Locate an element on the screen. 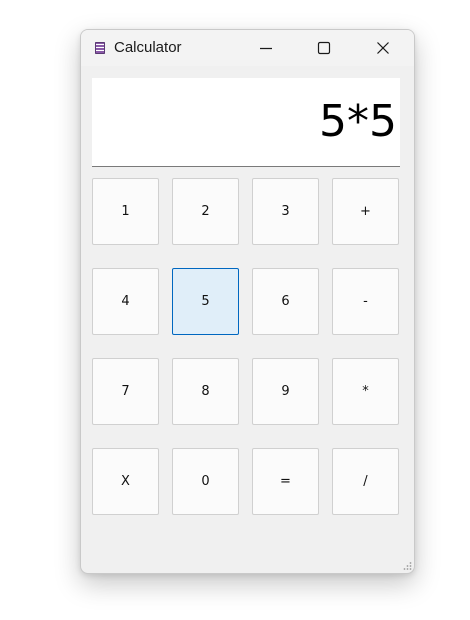 The width and height of the screenshot is (470, 620). key-1: 1 is located at coordinates (125, 211).